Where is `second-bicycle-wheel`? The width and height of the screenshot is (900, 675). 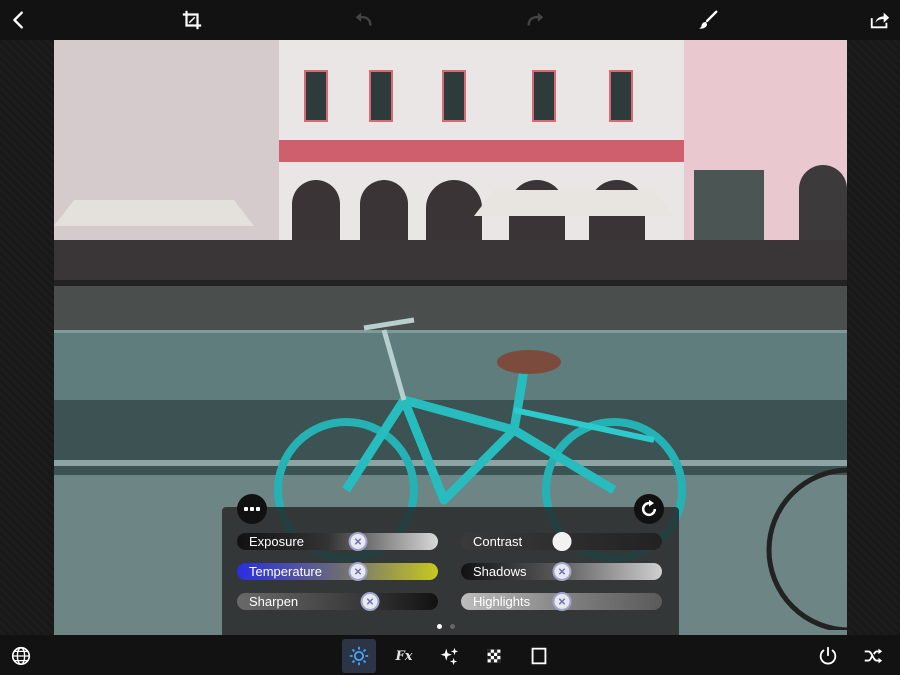 second-bicycle-wheel is located at coordinates (806, 548).